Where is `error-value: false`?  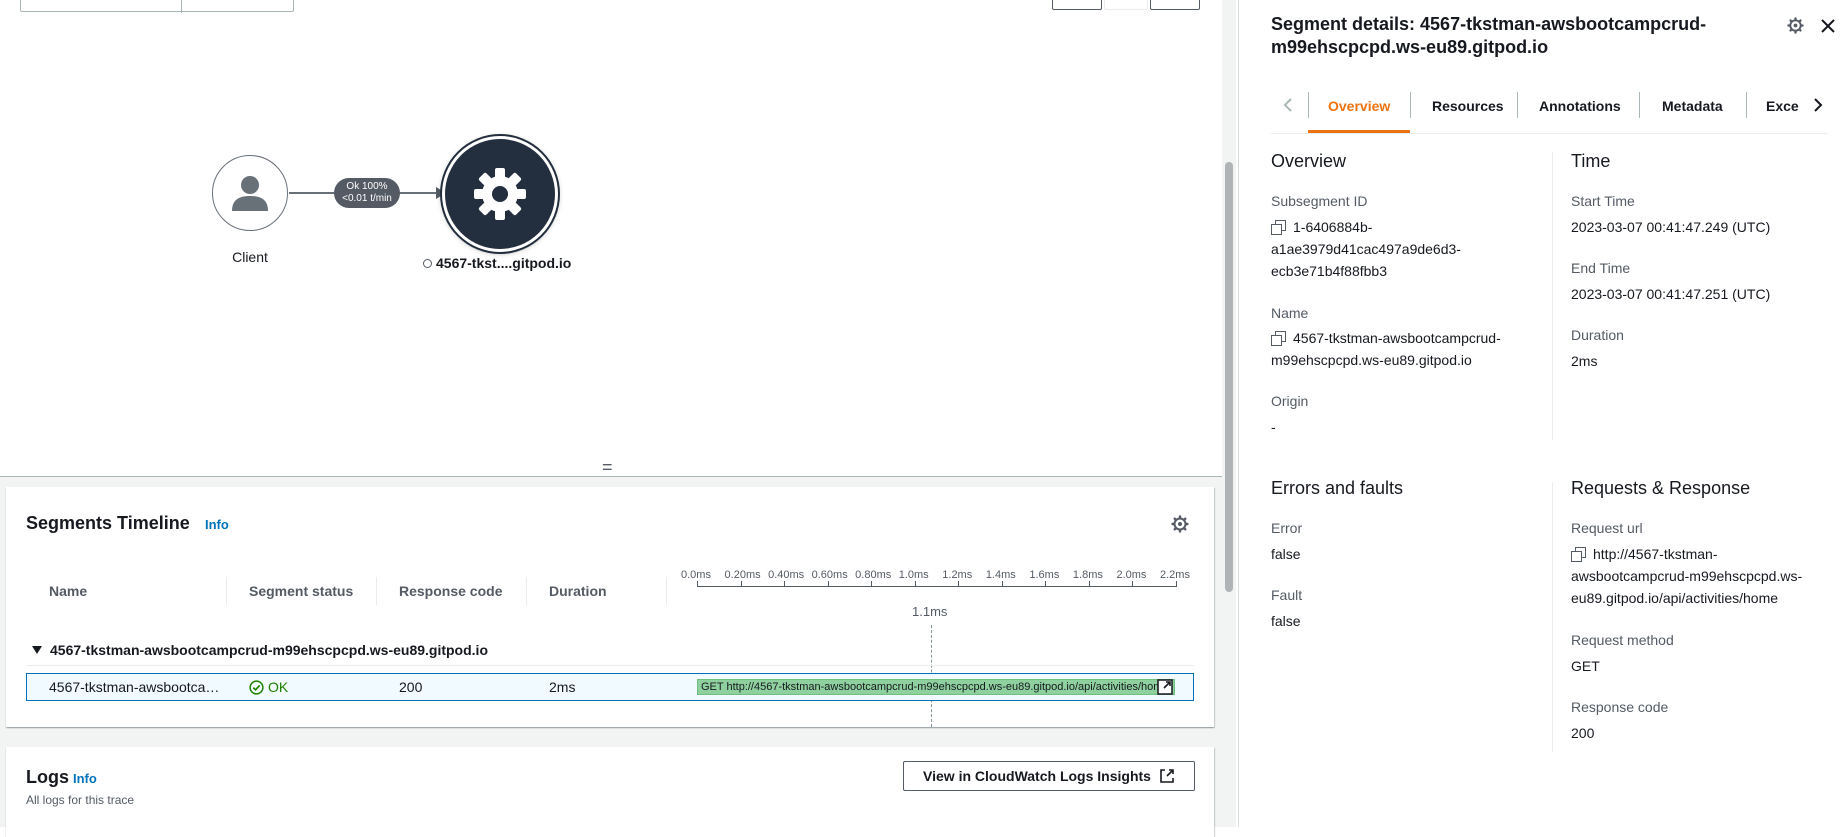
error-value: false is located at coordinates (1286, 554).